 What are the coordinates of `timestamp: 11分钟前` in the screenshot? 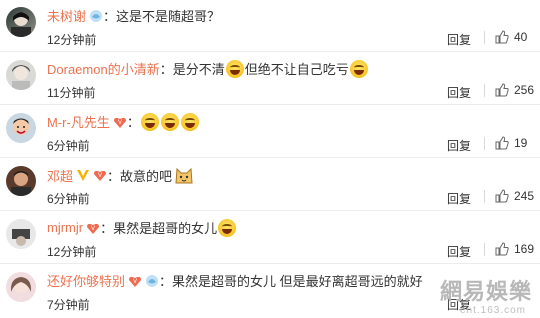 It's located at (71, 93).